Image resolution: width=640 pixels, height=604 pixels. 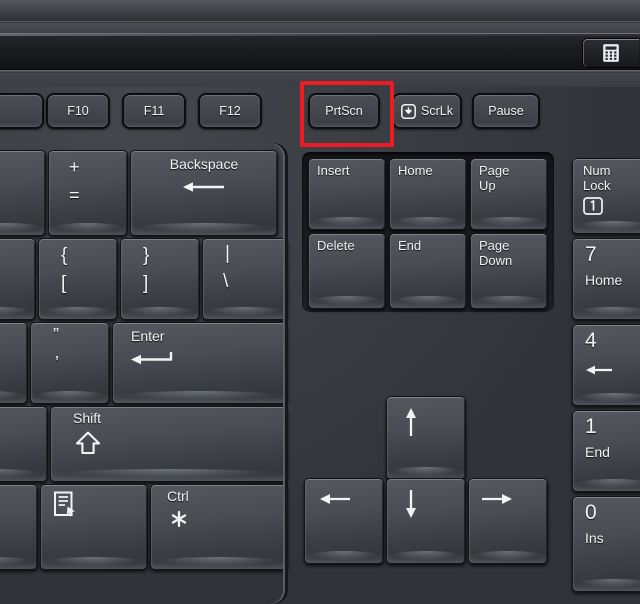 I want to click on function-key-label: F11, so click(x=154, y=111).